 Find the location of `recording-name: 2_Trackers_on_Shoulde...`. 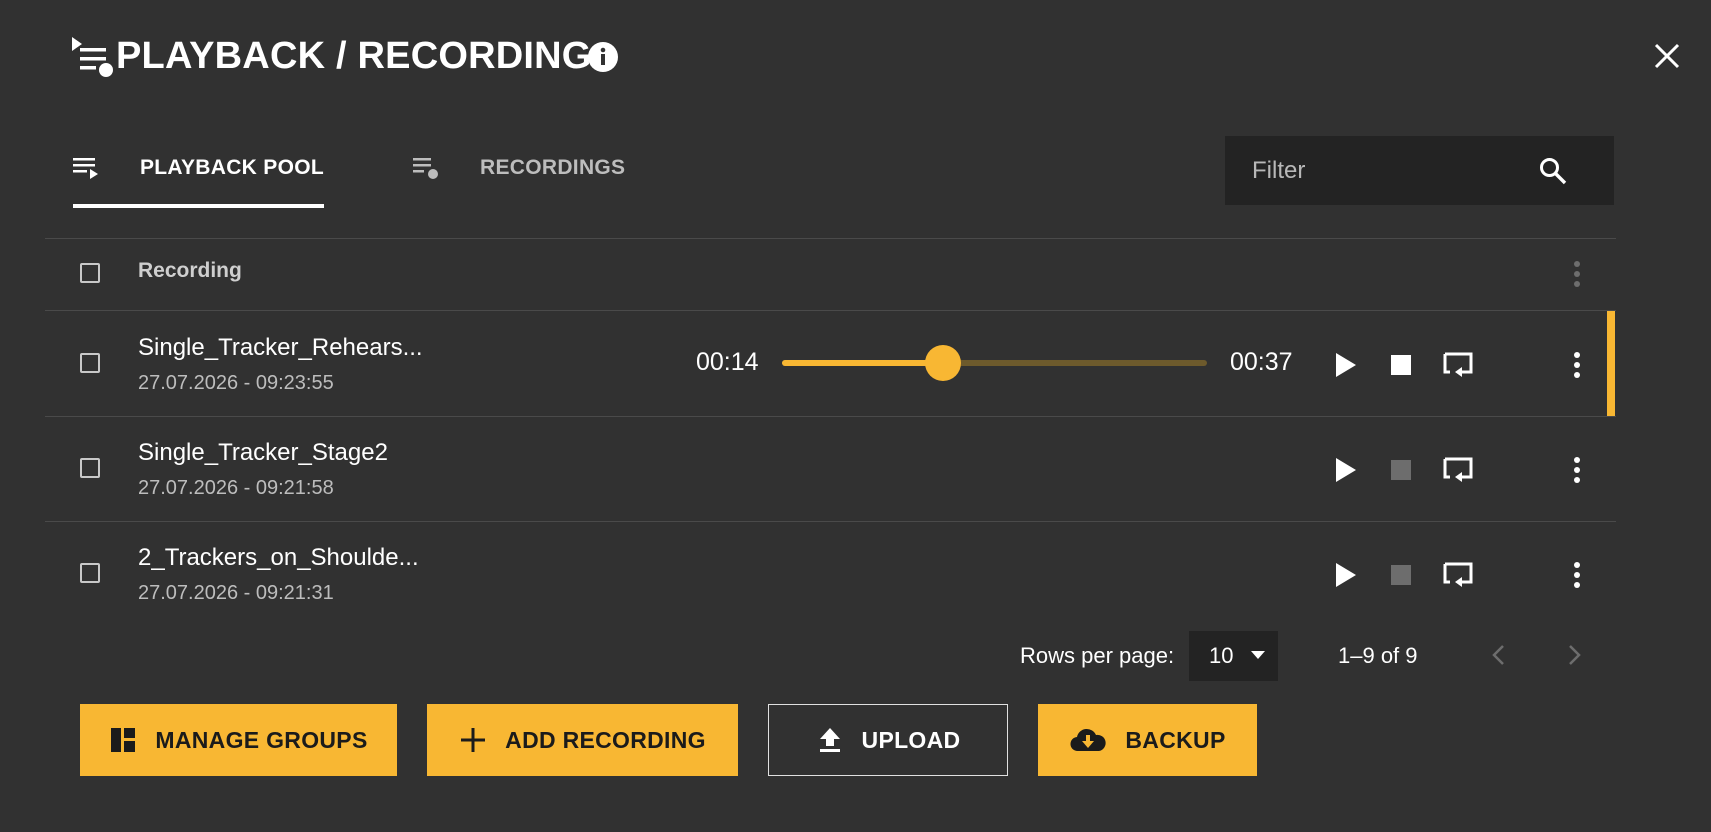

recording-name: 2_Trackers_on_Shoulde... is located at coordinates (278, 557).